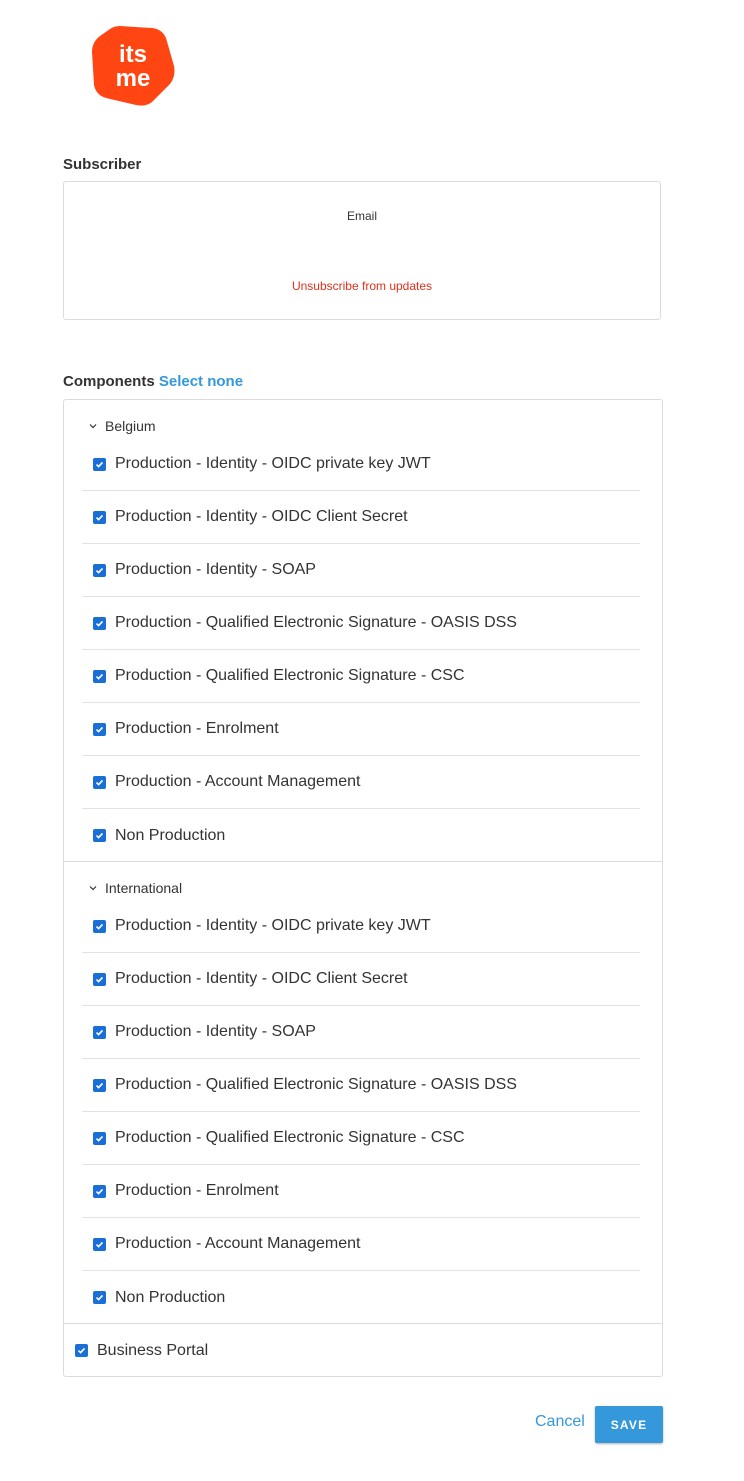 This screenshot has height=1481, width=744. What do you see at coordinates (133, 54) in the screenshot?
I see `logo-text-top: its` at bounding box center [133, 54].